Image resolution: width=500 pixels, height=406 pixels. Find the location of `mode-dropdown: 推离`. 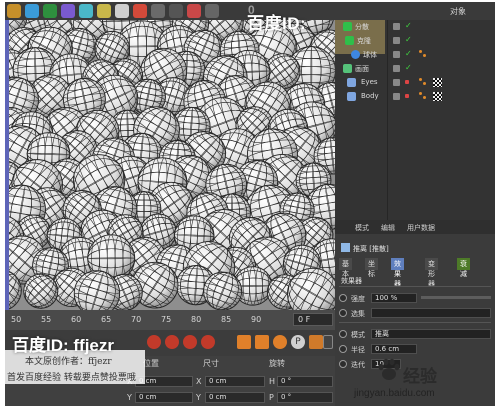

mode-dropdown: 推离 is located at coordinates (431, 334).